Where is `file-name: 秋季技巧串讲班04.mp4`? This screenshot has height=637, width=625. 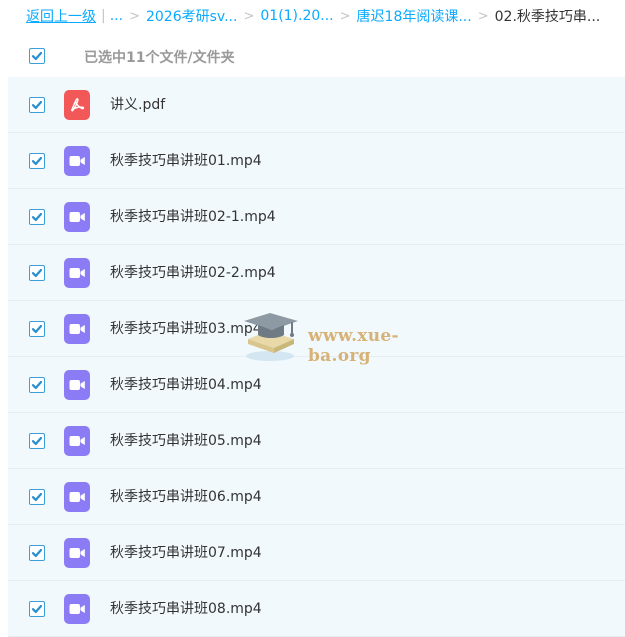 file-name: 秋季技巧串讲班04.mp4 is located at coordinates (186, 384).